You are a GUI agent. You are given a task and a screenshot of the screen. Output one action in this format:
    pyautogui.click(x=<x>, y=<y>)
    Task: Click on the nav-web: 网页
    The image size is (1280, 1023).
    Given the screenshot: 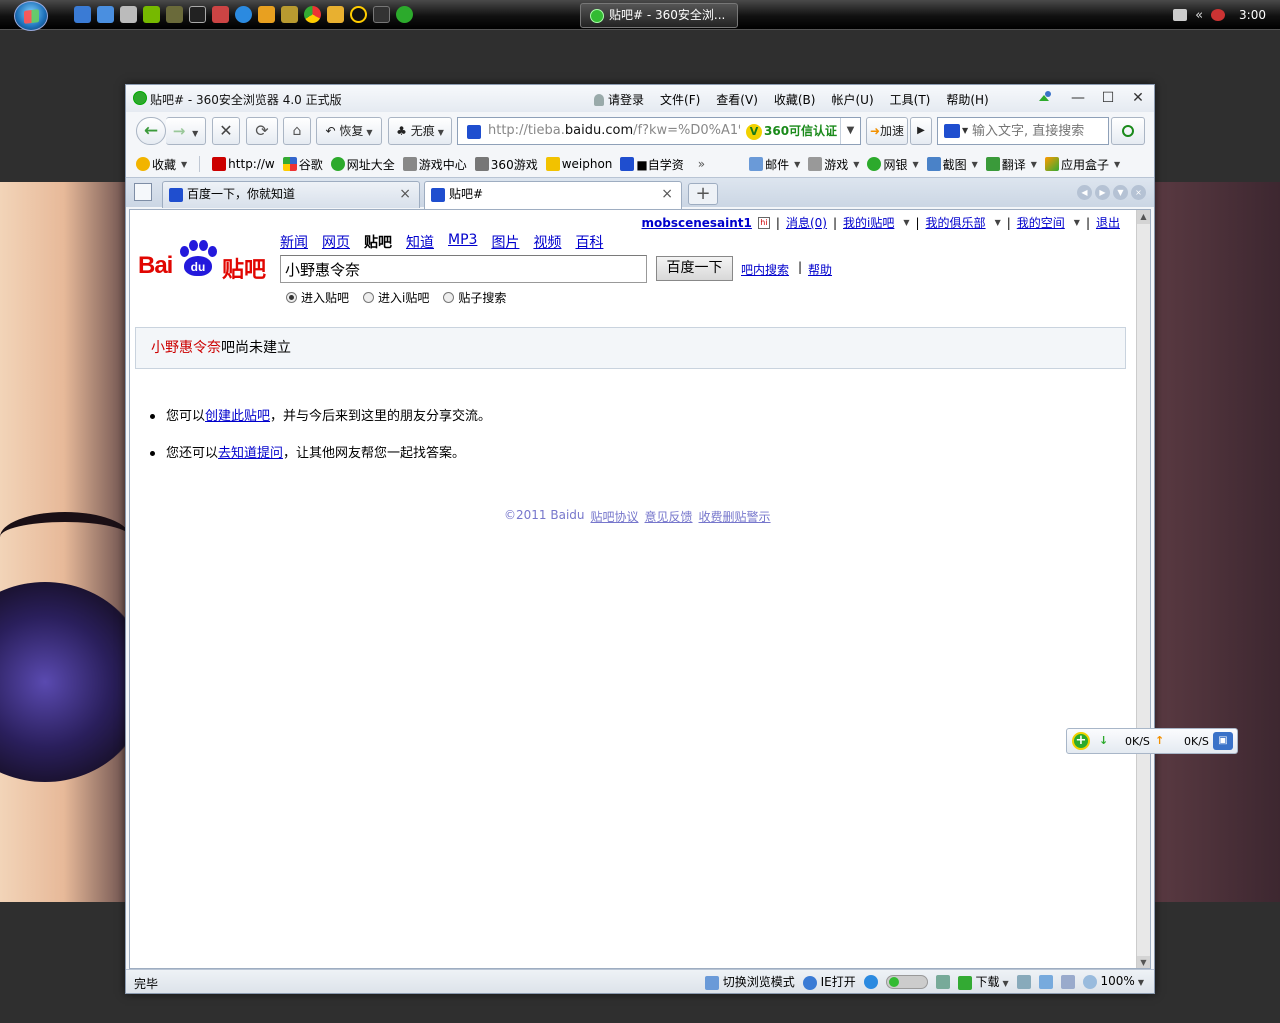 What is the action you would take?
    pyautogui.click(x=336, y=242)
    